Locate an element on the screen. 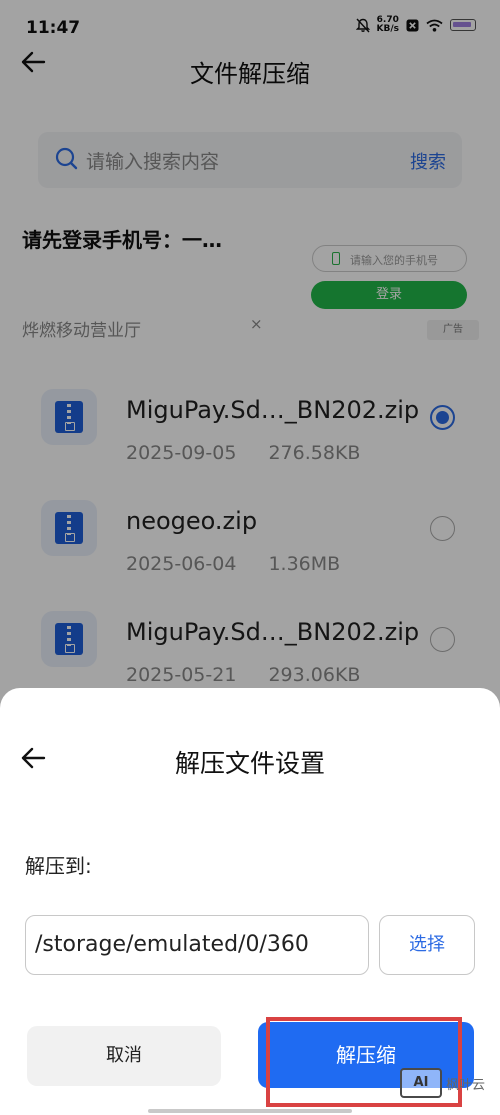 This screenshot has width=500, height=1115. extract-path-input: /storage/emulated/0/360 is located at coordinates (197, 945).